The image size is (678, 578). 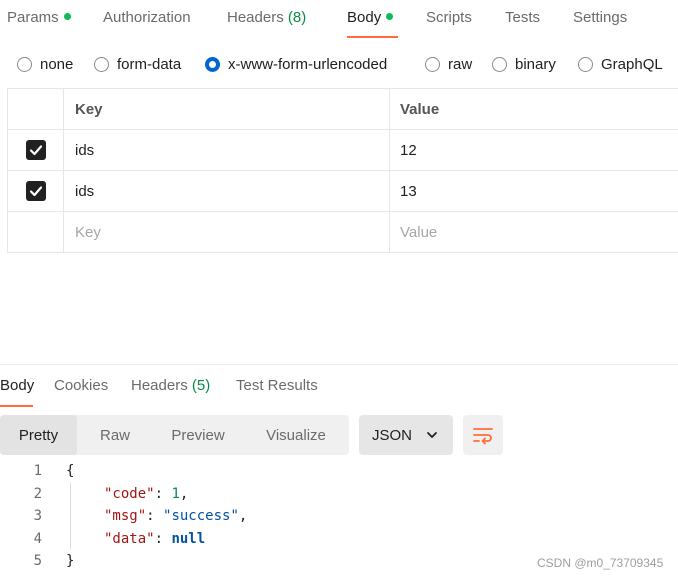 What do you see at coordinates (57, 64) in the screenshot?
I see `radio-none-label: none` at bounding box center [57, 64].